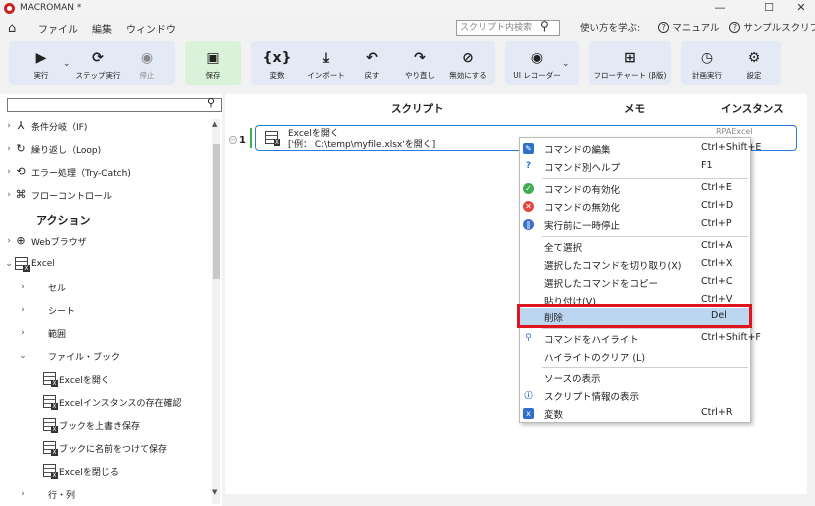  Describe the element at coordinates (111, 402) in the screenshot. I see `tree-item-excel-instance-check: Excelインスタンスの存在確認` at that location.